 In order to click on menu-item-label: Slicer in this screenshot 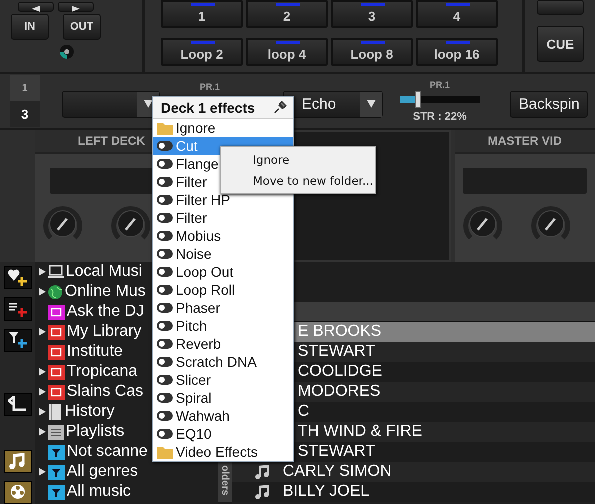, I will do `click(194, 380)`.